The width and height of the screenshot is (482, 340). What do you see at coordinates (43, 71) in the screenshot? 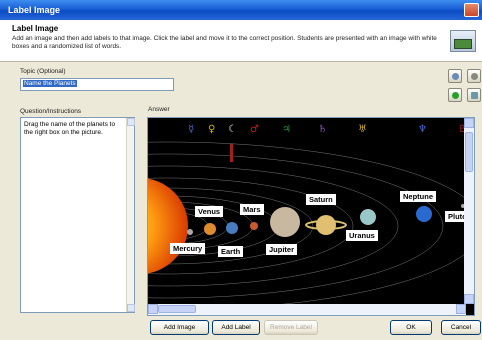
I see `topic-label: Topic (Optional)` at bounding box center [43, 71].